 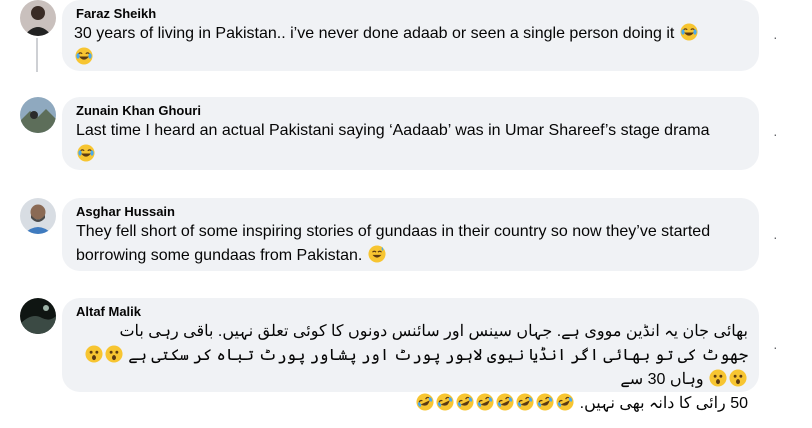 I want to click on grinning-face-with-sweat-emoji, so click(x=377, y=254).